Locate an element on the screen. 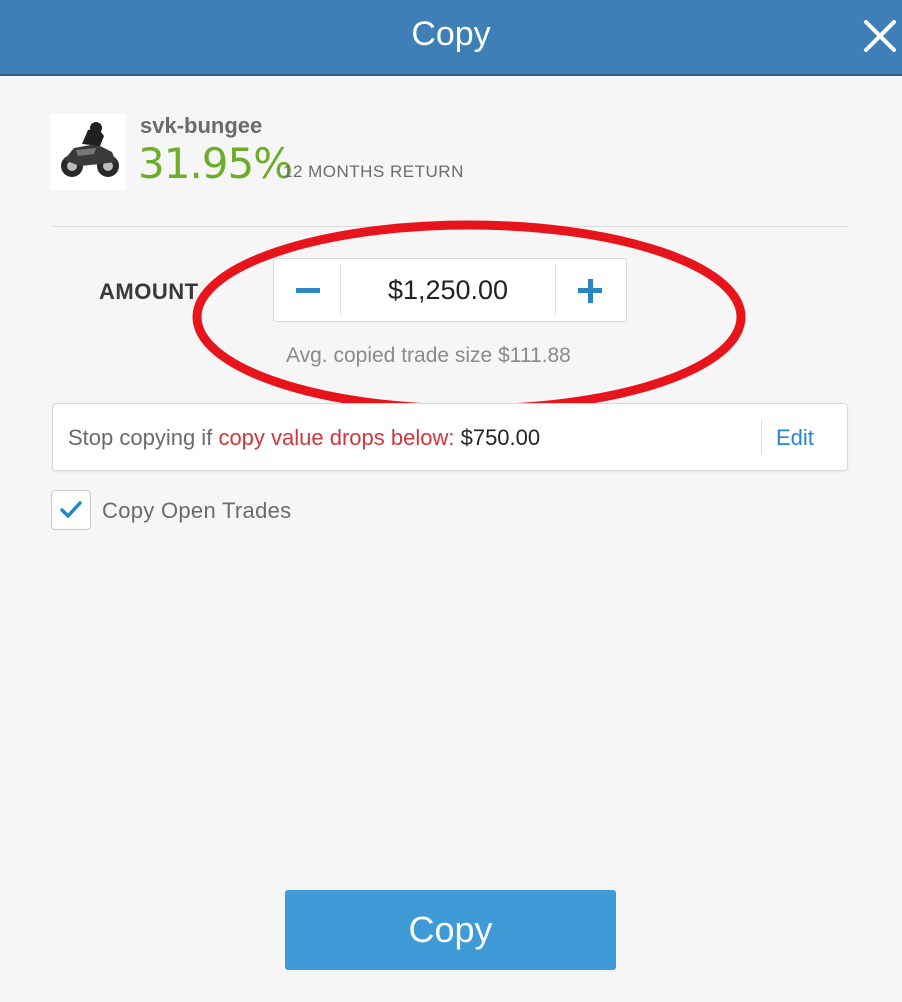 Image resolution: width=902 pixels, height=1002 pixels. return-period-label: 12 MONTHS RETURN is located at coordinates (373, 171).